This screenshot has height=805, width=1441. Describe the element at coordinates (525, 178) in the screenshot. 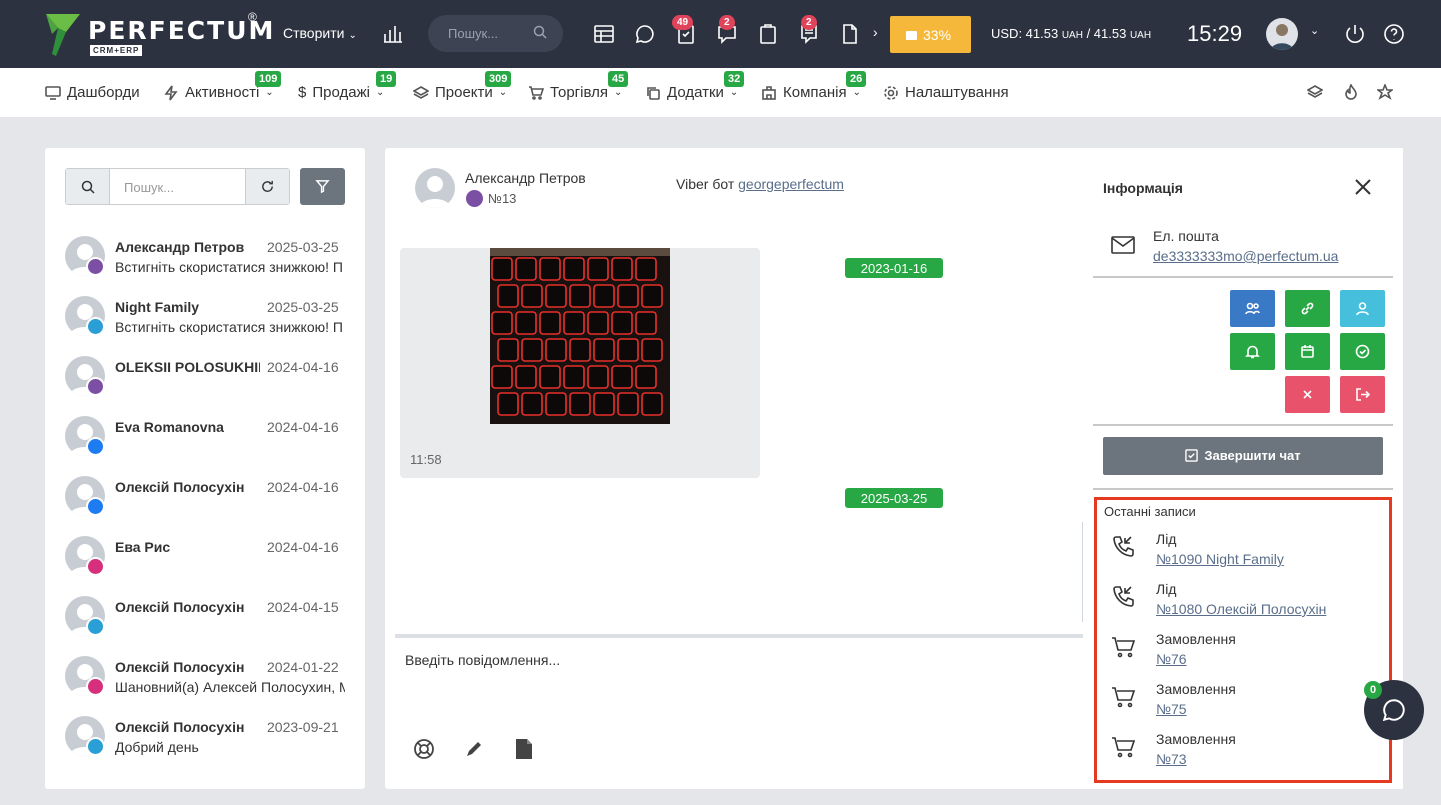

I see `contact-name: Александр Петров` at that location.